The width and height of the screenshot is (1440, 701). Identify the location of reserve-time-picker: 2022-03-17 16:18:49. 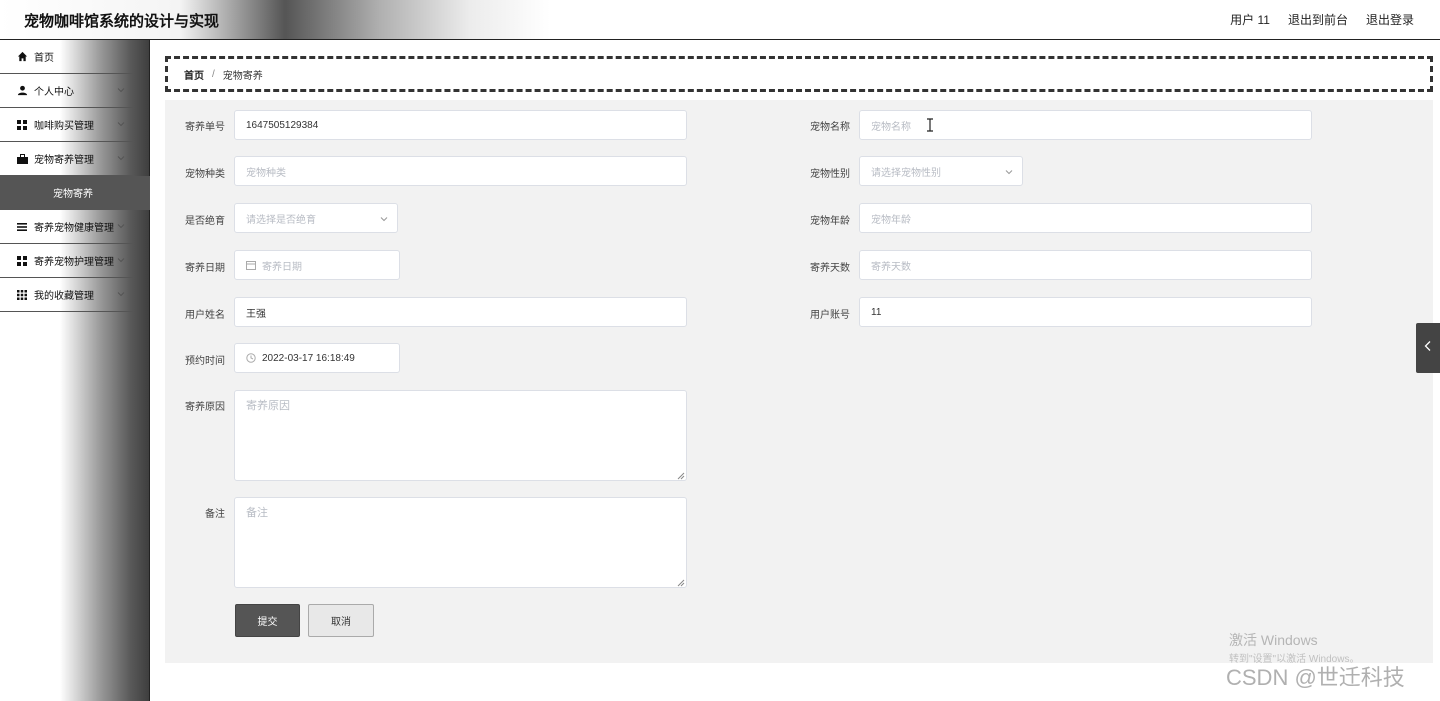
(317, 358).